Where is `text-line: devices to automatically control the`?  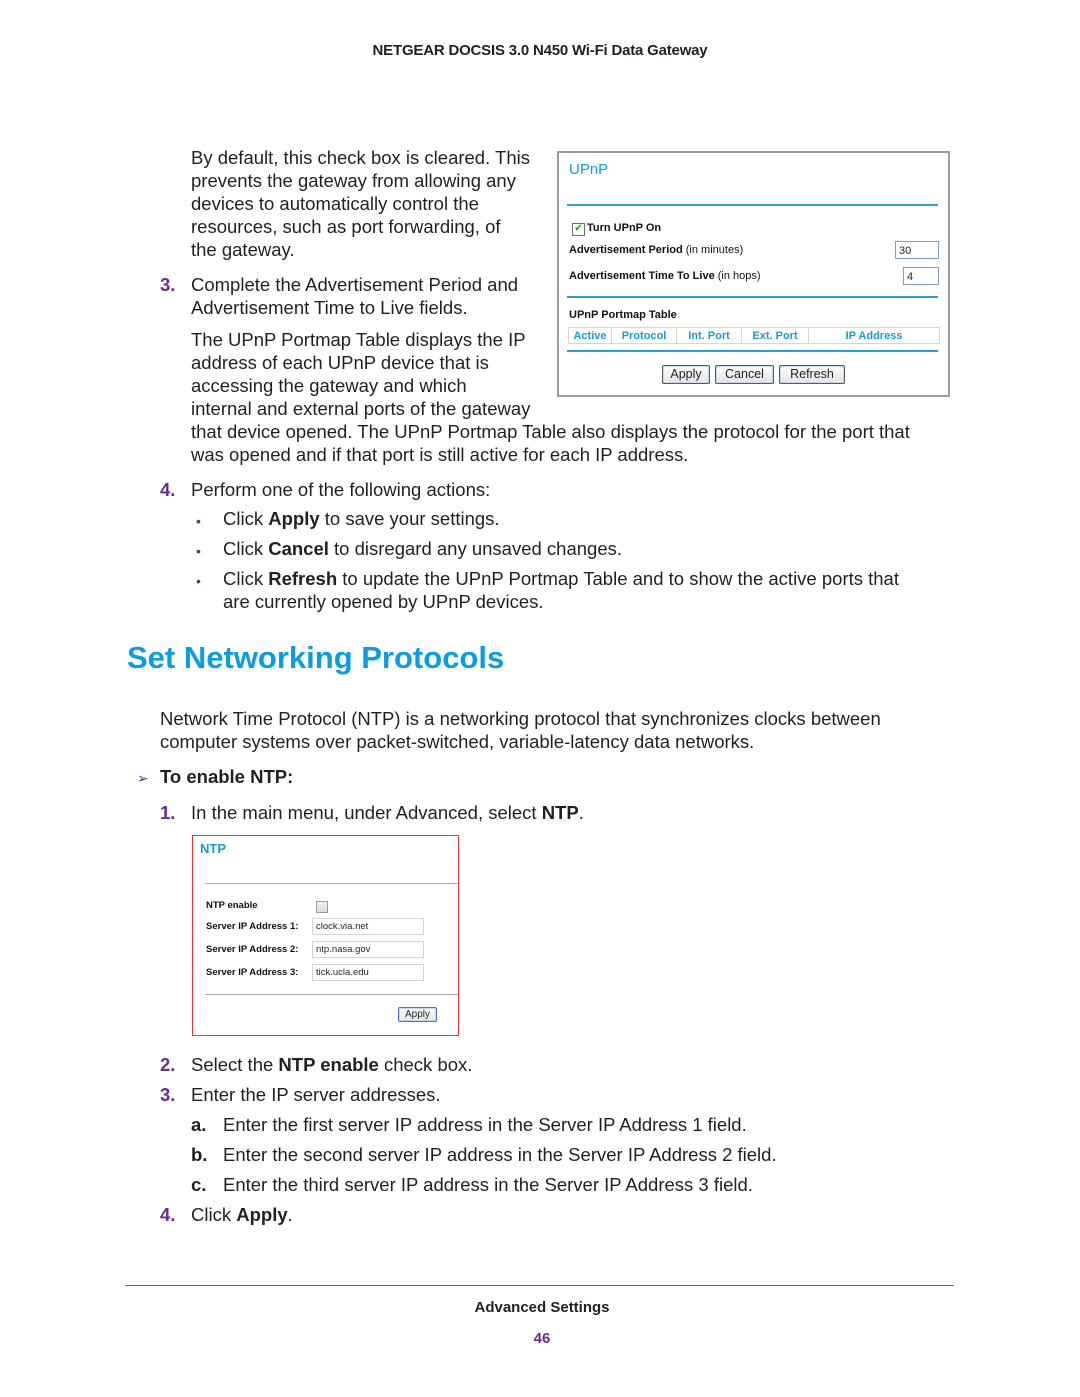 text-line: devices to automatically control the is located at coordinates (335, 203).